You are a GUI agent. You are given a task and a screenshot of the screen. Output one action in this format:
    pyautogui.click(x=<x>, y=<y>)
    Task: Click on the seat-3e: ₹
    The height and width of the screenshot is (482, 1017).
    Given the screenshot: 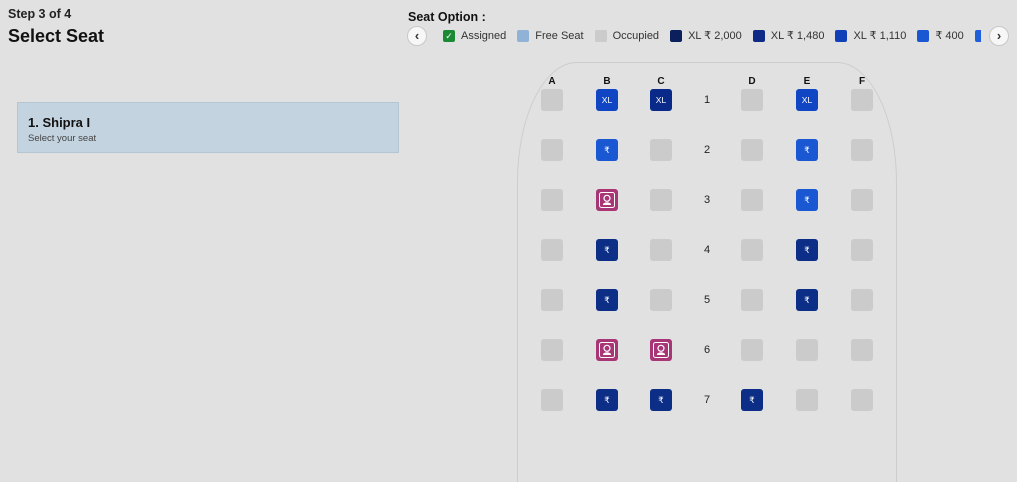 What is the action you would take?
    pyautogui.click(x=807, y=200)
    